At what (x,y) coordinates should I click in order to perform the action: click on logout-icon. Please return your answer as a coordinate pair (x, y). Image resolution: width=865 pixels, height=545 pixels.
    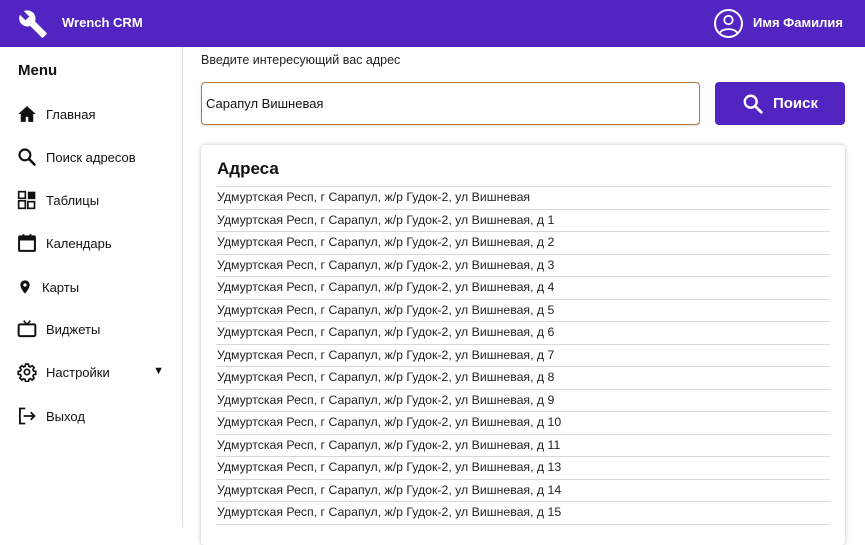
    Looking at the image, I should click on (27, 416).